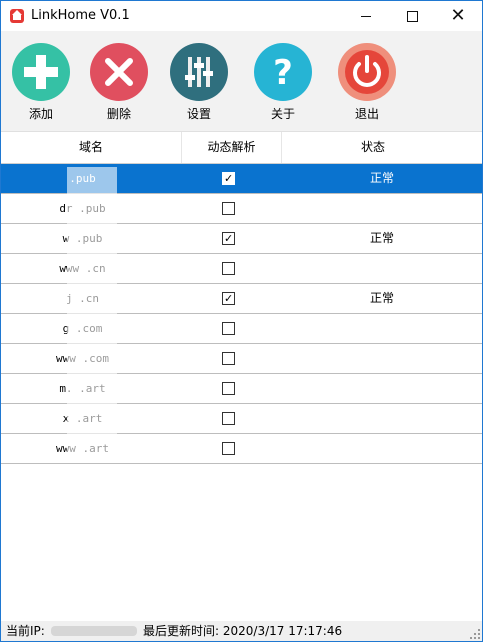 Image resolution: width=483 pixels, height=642 pixels. Describe the element at coordinates (119, 72) in the screenshot. I see `x-icon` at that location.